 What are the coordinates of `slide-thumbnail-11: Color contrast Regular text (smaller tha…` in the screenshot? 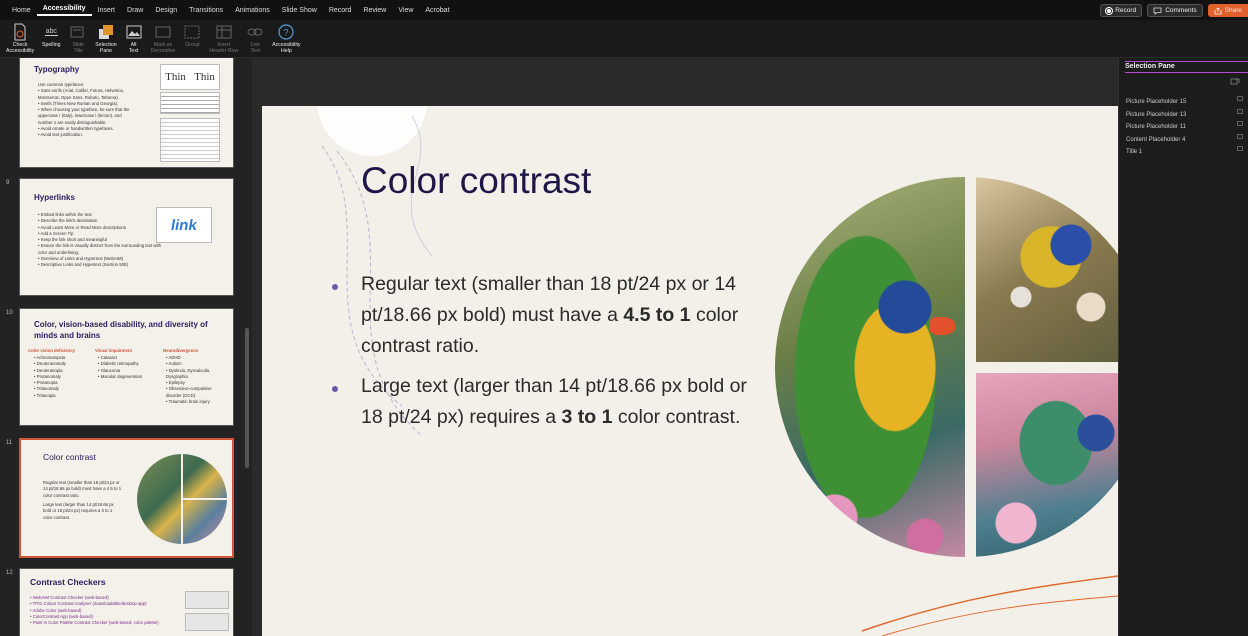 It's located at (126, 498).